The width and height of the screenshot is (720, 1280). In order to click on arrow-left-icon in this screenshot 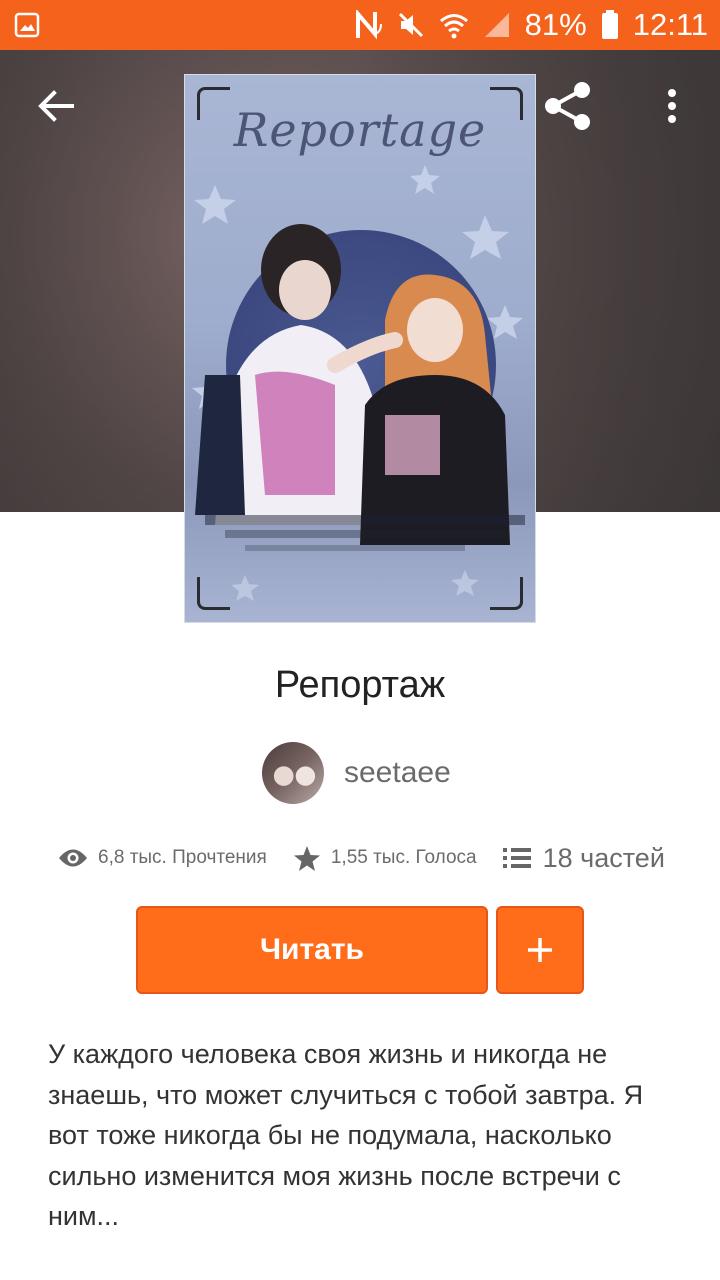, I will do `click(56, 106)`.